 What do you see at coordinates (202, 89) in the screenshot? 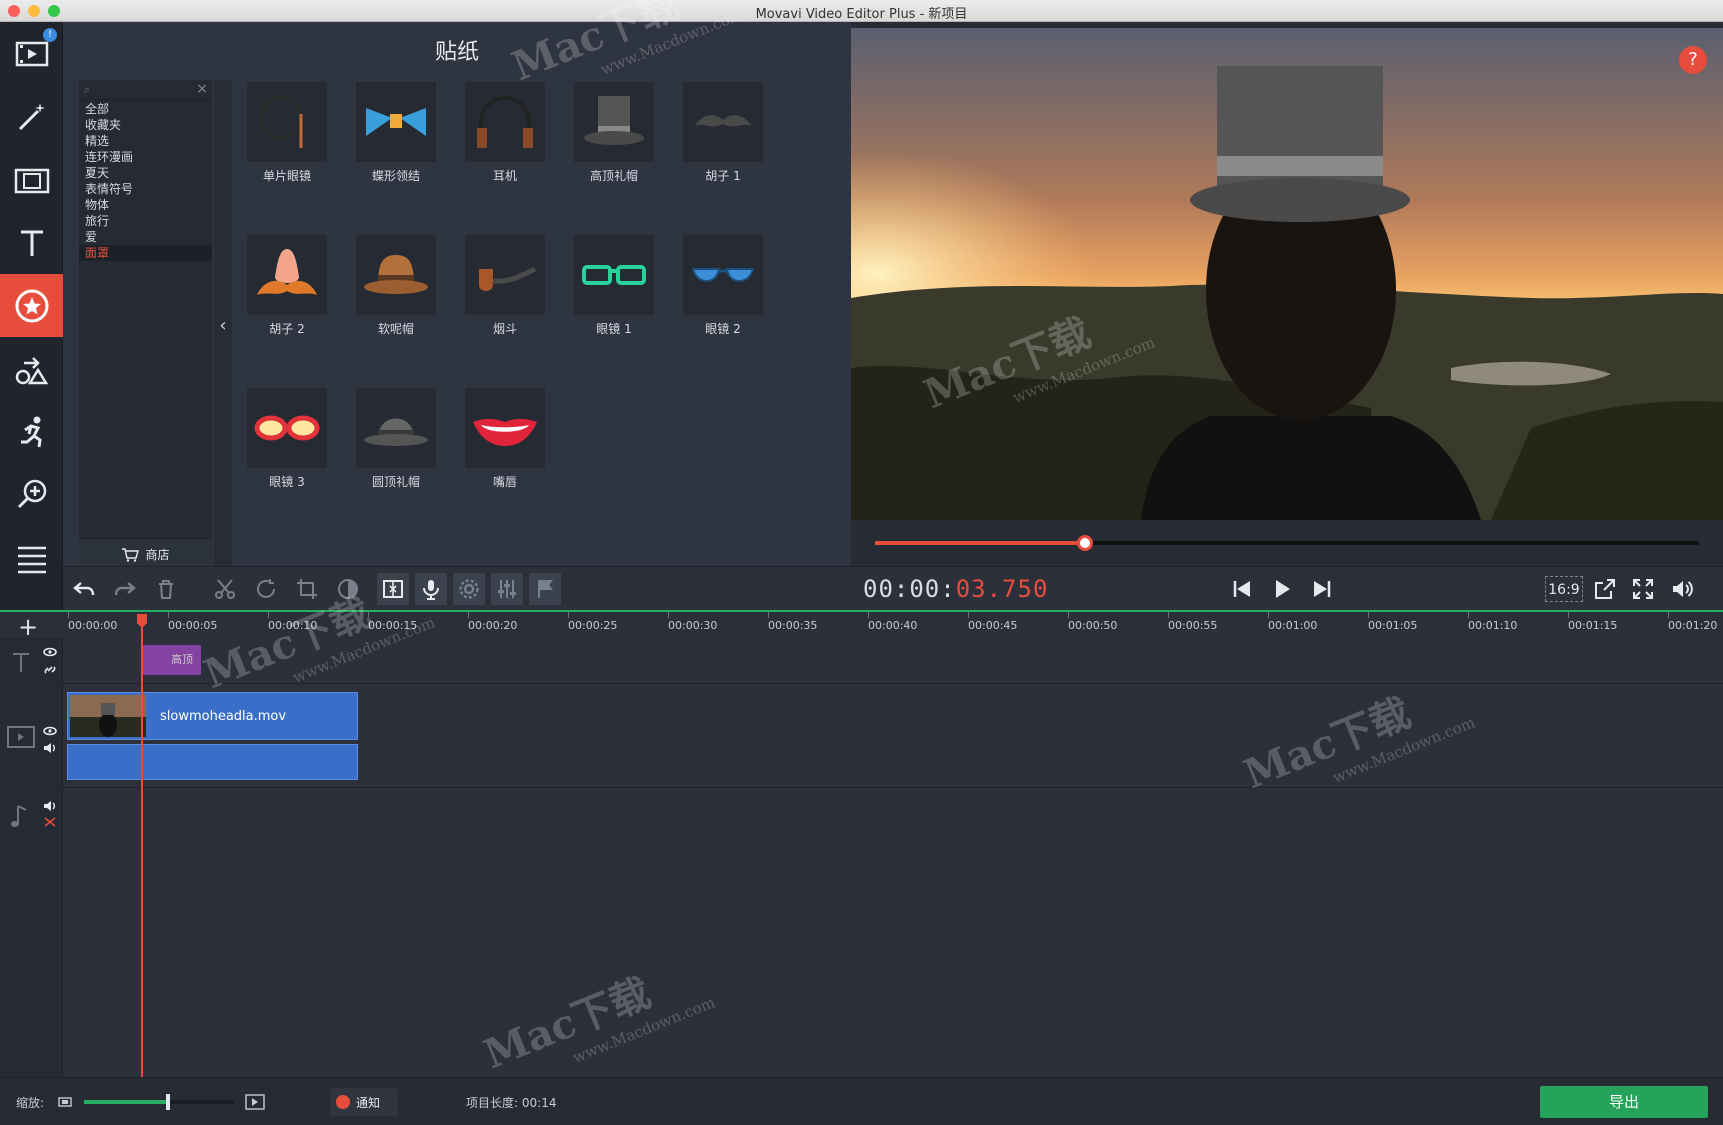
I see `clear-search-icon: ×` at bounding box center [202, 89].